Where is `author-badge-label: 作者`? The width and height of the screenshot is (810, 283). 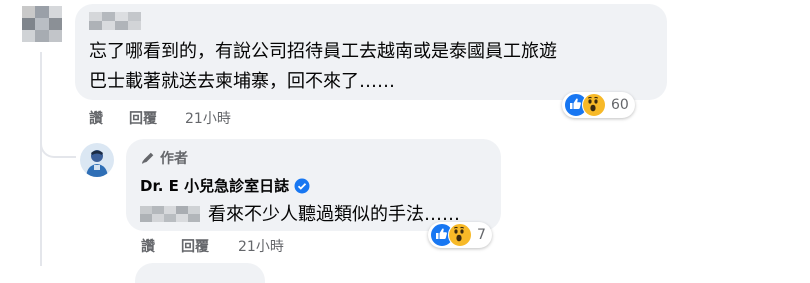 author-badge-label: 作者 is located at coordinates (174, 159).